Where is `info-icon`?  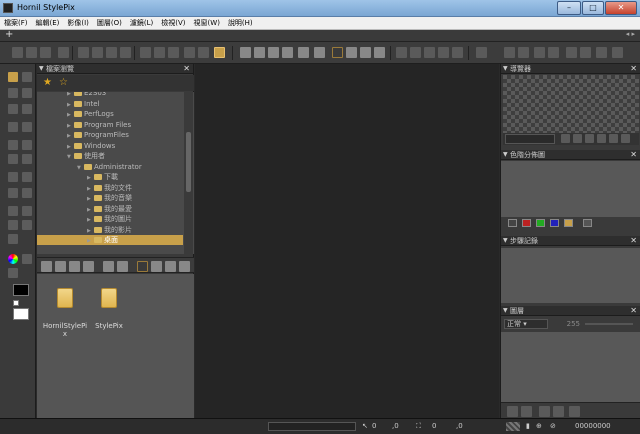 info-icon is located at coordinates (523, 52).